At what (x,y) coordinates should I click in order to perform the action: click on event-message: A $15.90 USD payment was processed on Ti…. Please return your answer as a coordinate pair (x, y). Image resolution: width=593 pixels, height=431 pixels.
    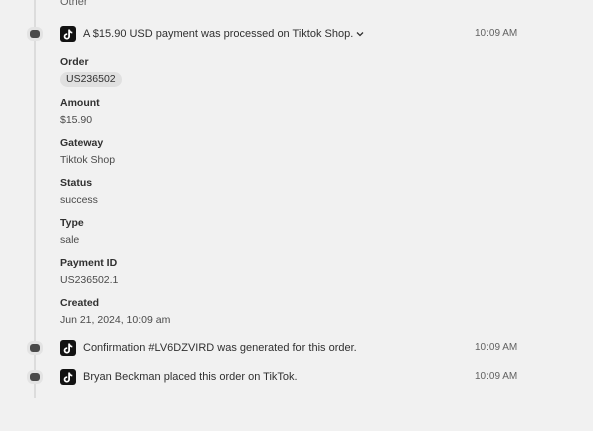
    Looking at the image, I should click on (218, 34).